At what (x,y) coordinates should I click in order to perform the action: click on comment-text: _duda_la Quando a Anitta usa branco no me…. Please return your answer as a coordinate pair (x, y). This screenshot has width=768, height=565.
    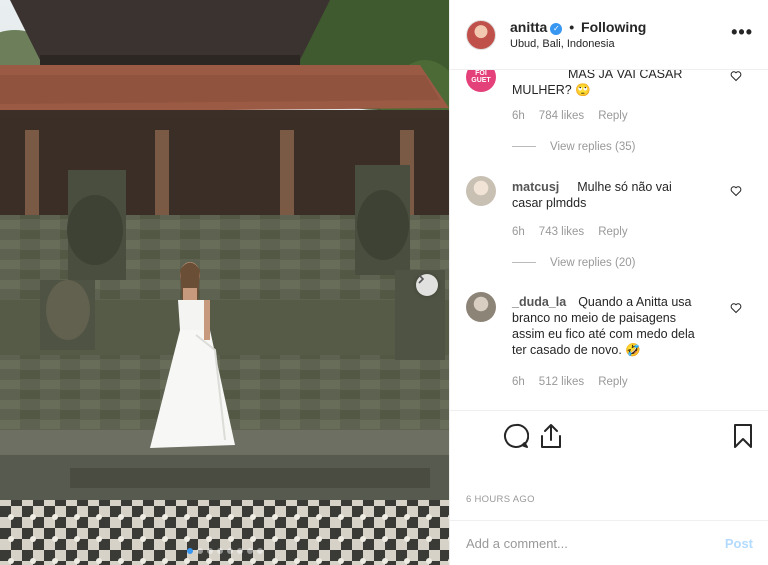
    Looking at the image, I should click on (603, 326).